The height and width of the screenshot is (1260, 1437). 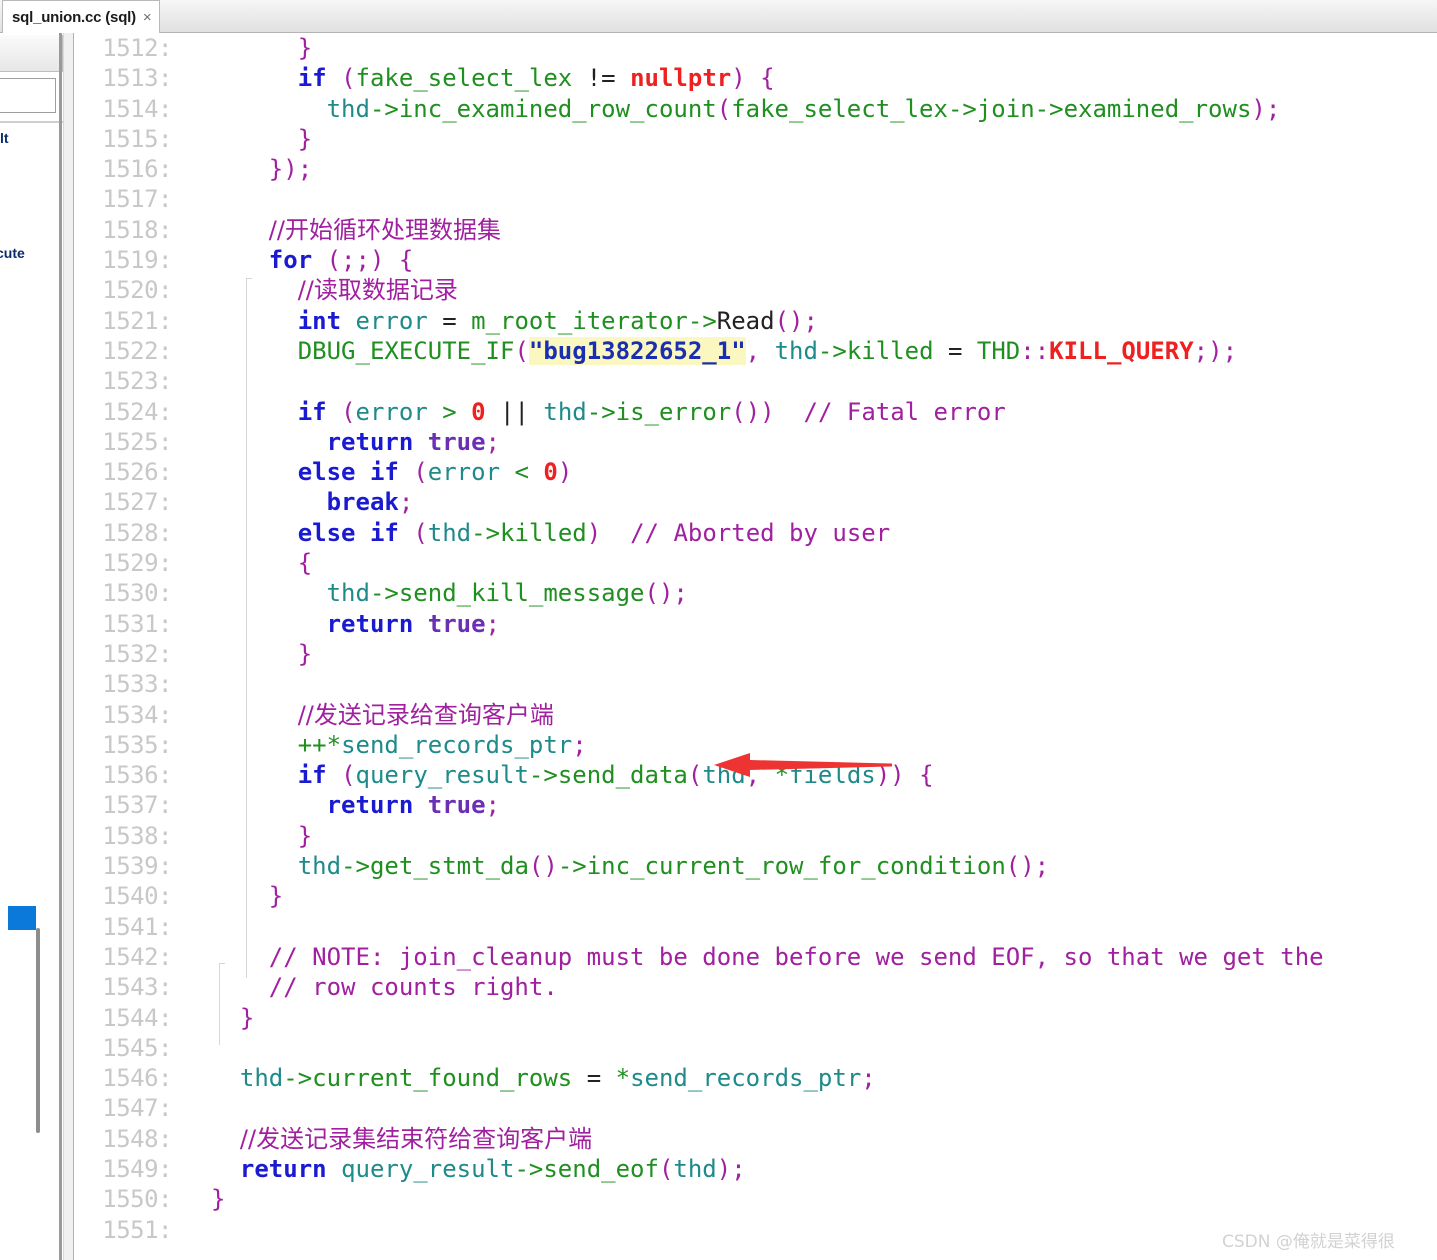 I want to click on code-line: 1537: return true;, so click(x=755, y=805).